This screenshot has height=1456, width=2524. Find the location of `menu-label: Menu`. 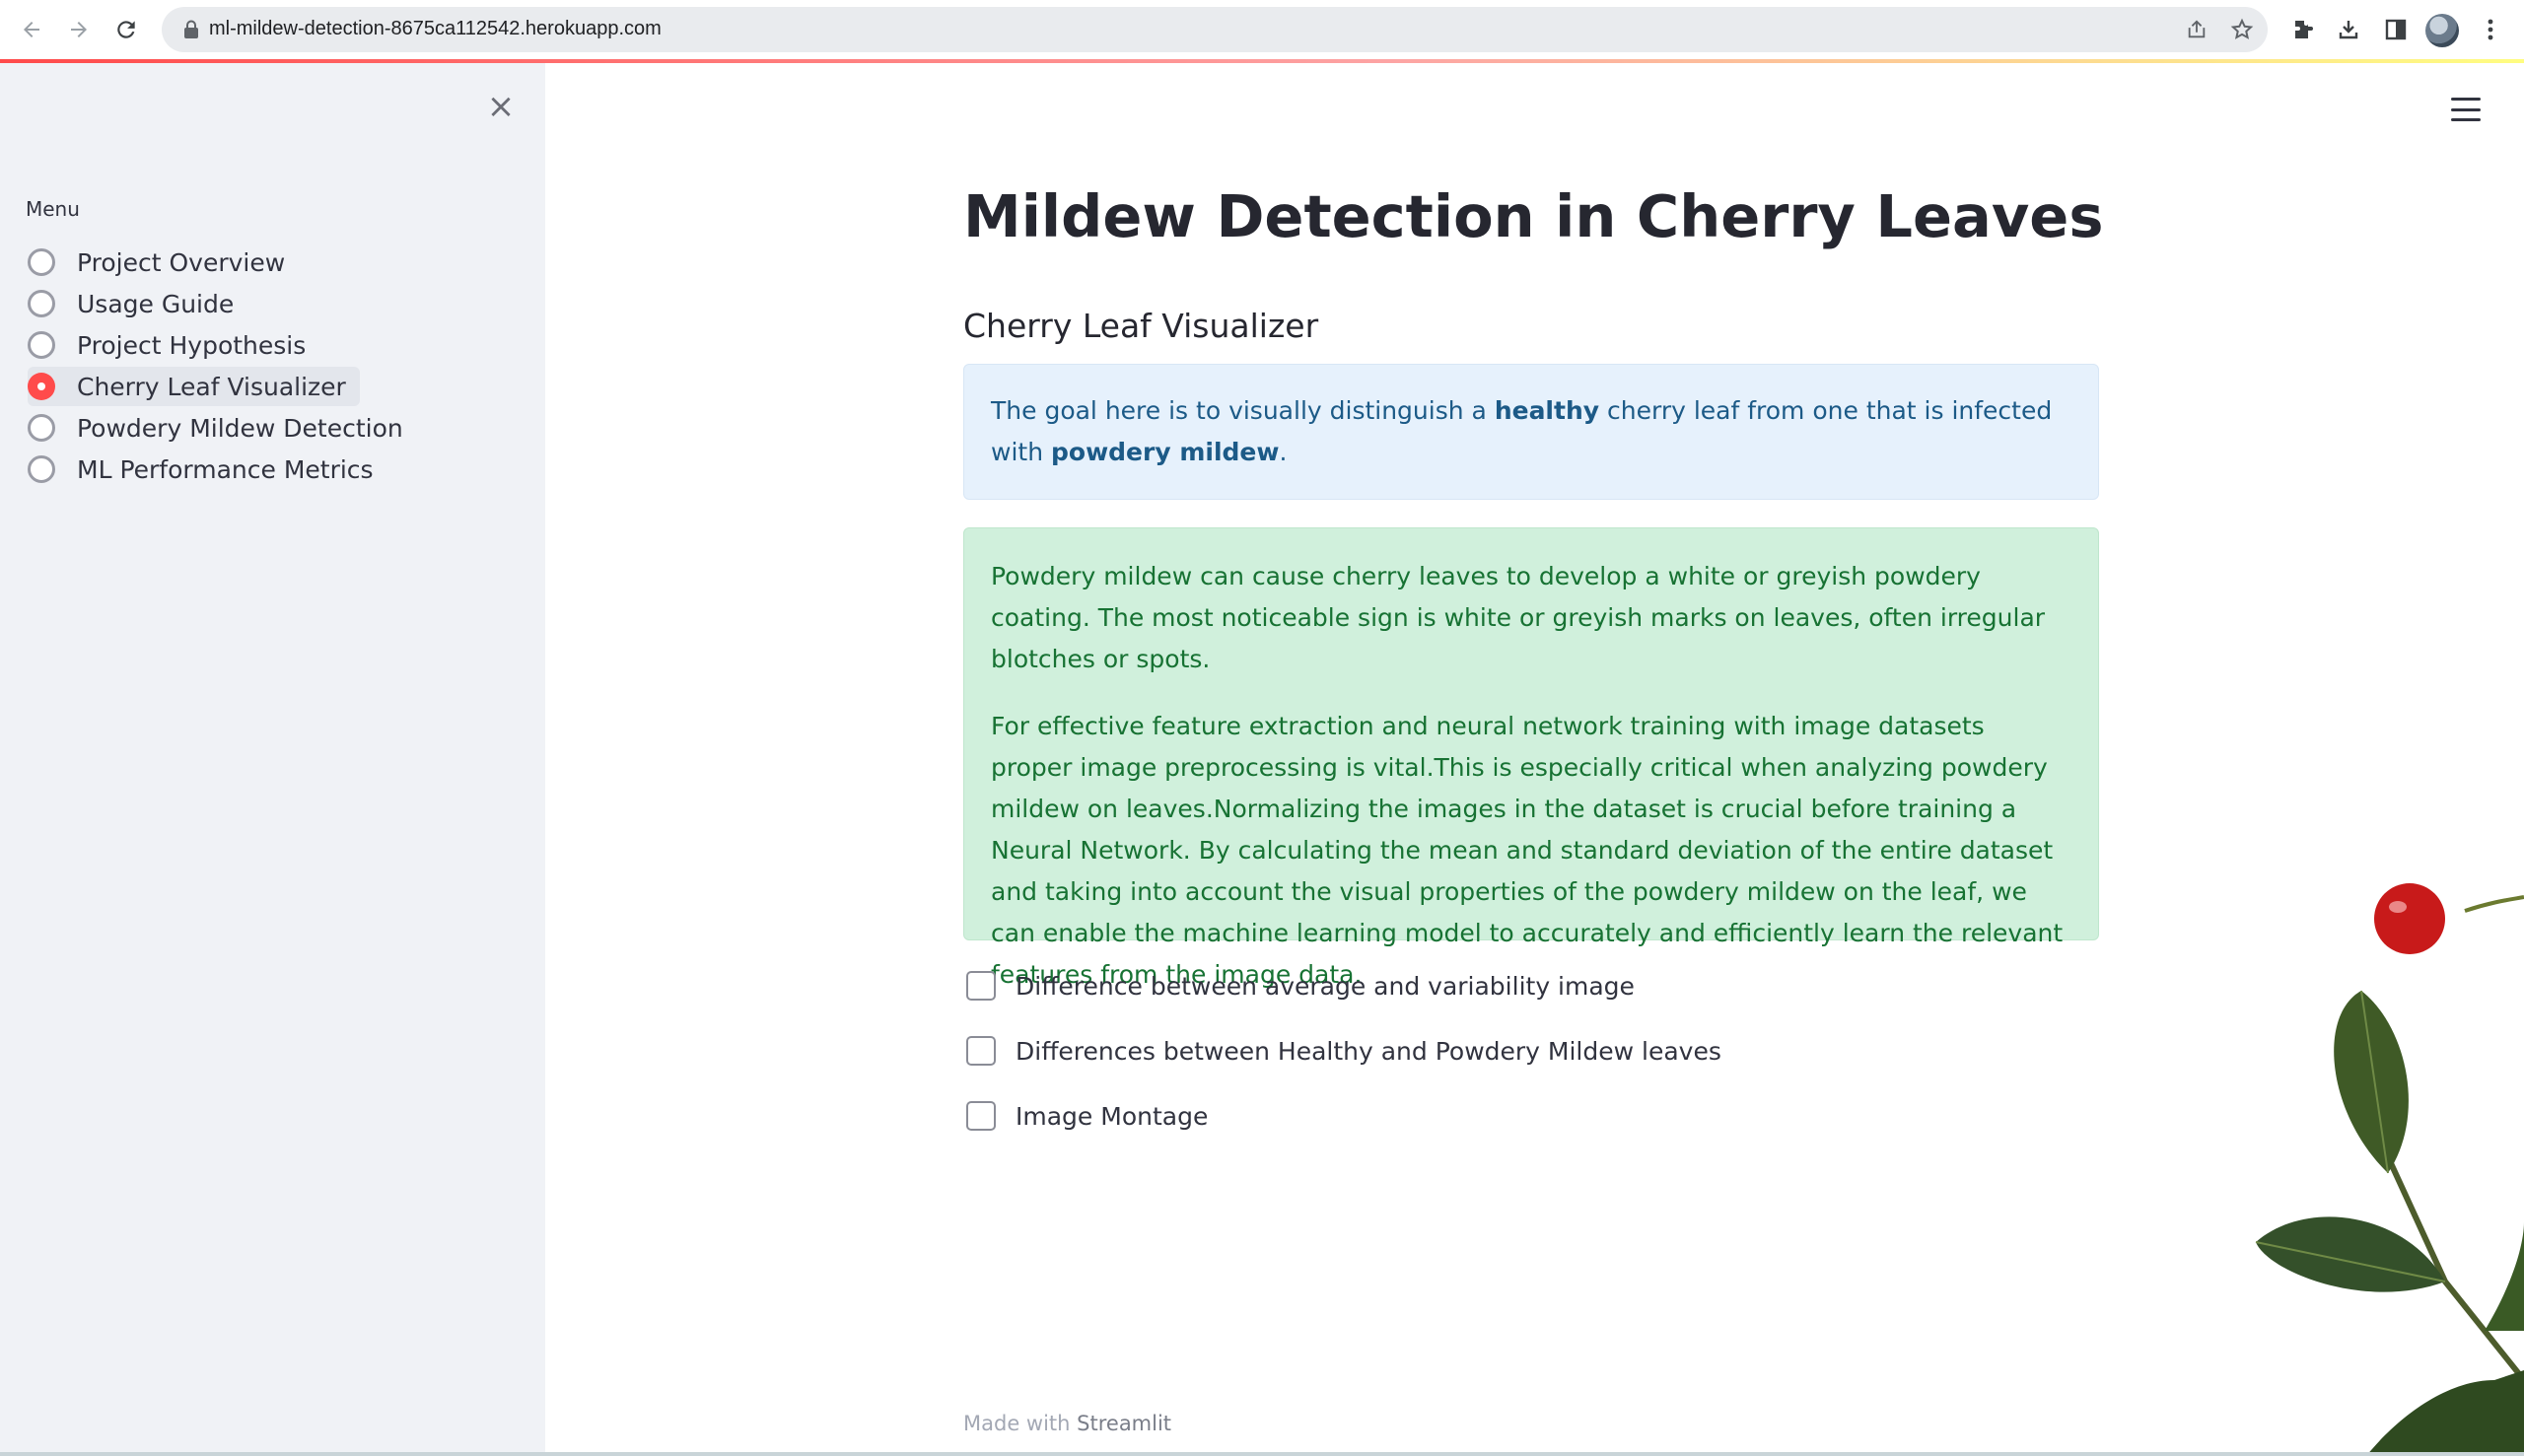

menu-label: Menu is located at coordinates (53, 209).